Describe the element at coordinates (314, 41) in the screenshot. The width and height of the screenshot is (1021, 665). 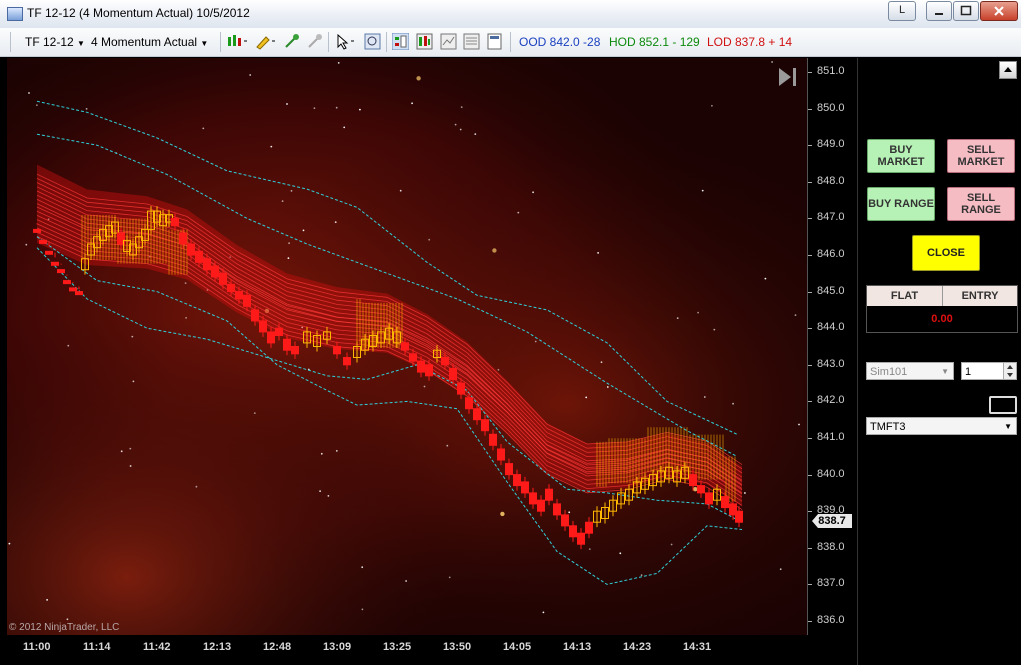
I see `global-crosshair-icon` at that location.